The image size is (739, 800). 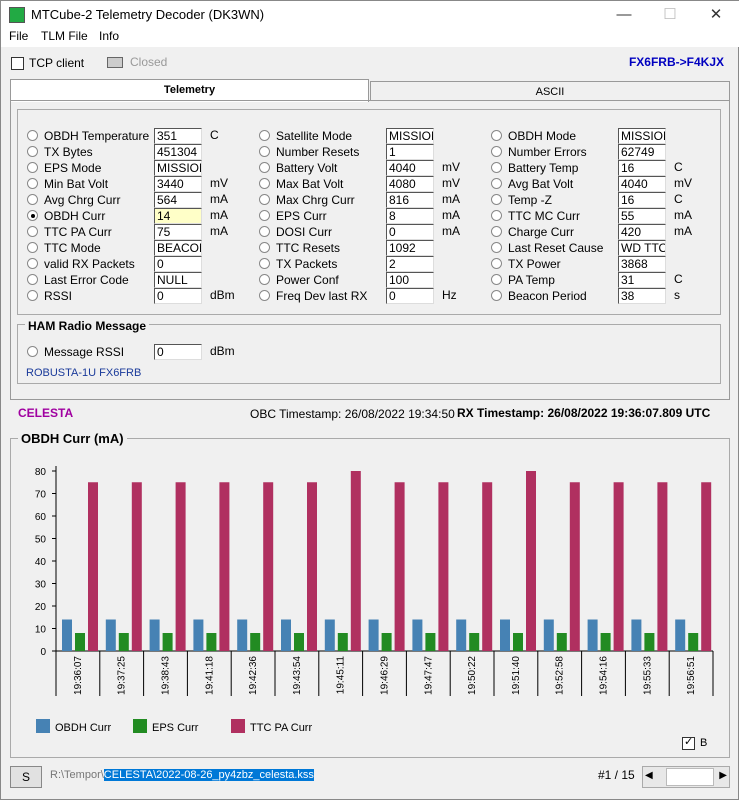 What do you see at coordinates (690, 777) in the screenshot?
I see `scroll-thumb` at bounding box center [690, 777].